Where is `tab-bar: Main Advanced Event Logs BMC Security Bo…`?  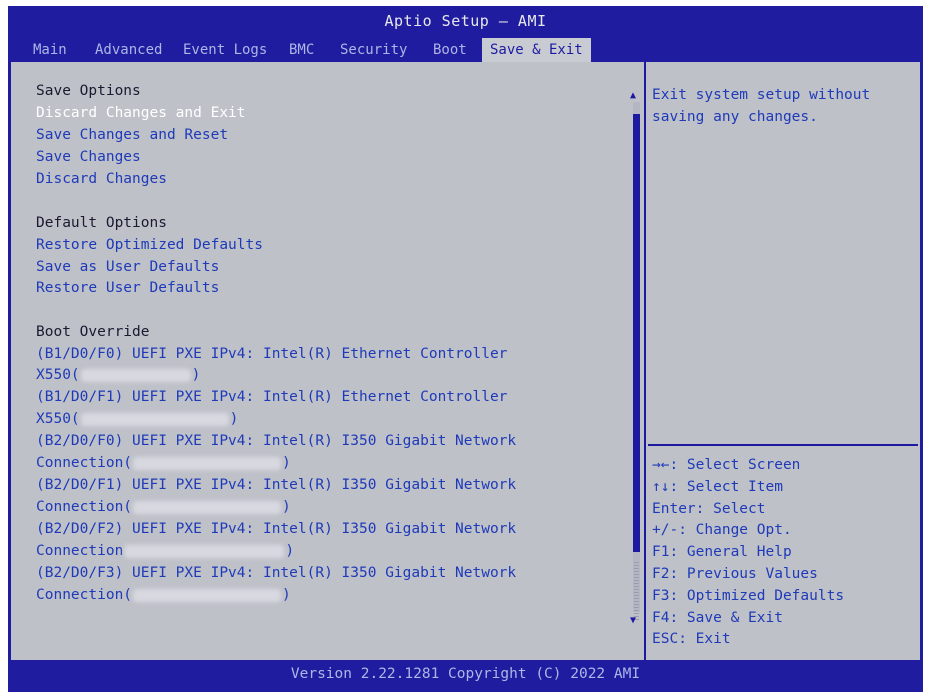 tab-bar: Main Advanced Event Logs BMC Security Bo… is located at coordinates (465, 50).